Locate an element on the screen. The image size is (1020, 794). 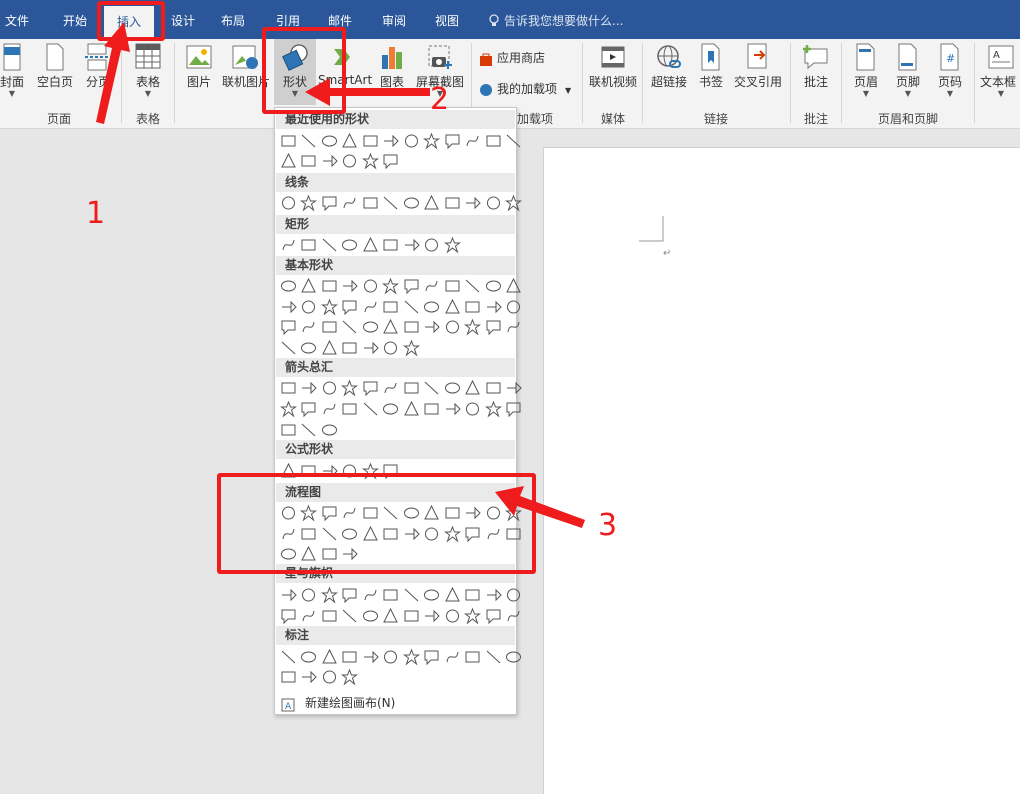
cover-page-button: 封面 ▼ is located at coordinates (15, 71).